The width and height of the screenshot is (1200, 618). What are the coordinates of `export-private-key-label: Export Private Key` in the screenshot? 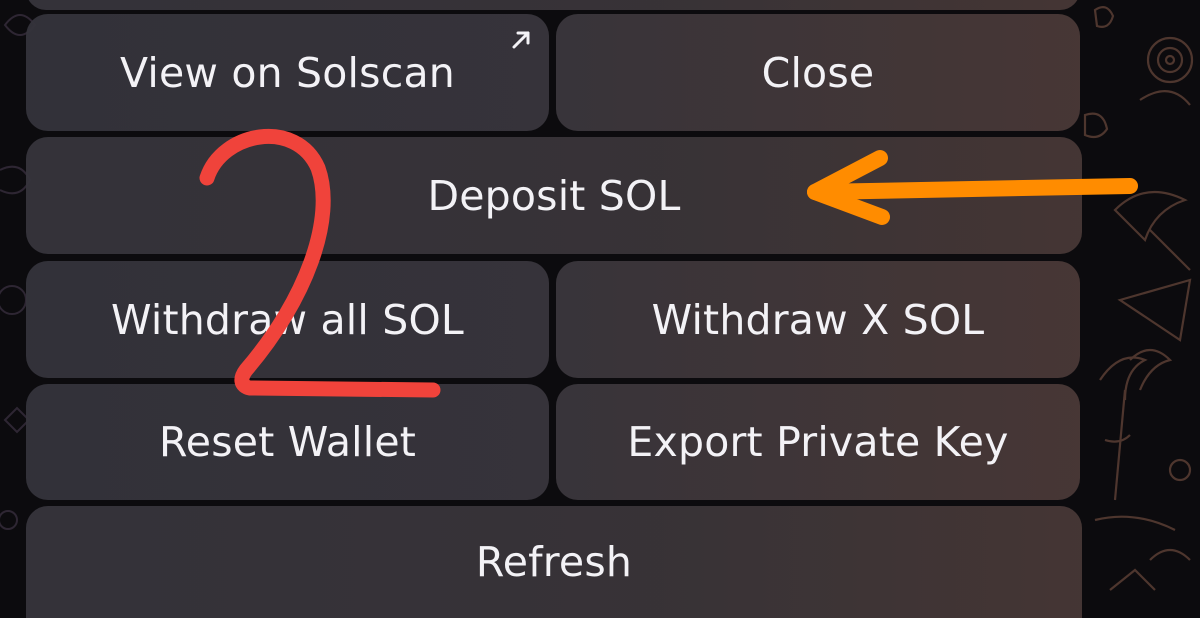 It's located at (818, 442).